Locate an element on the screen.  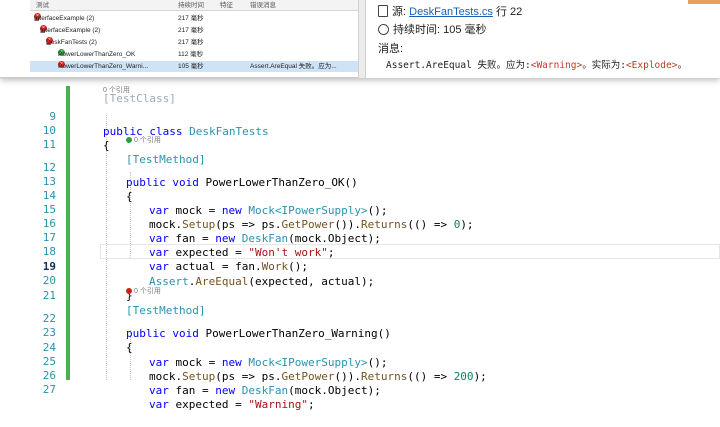
code-text: var expected = "Warning"; is located at coordinates (232, 404).